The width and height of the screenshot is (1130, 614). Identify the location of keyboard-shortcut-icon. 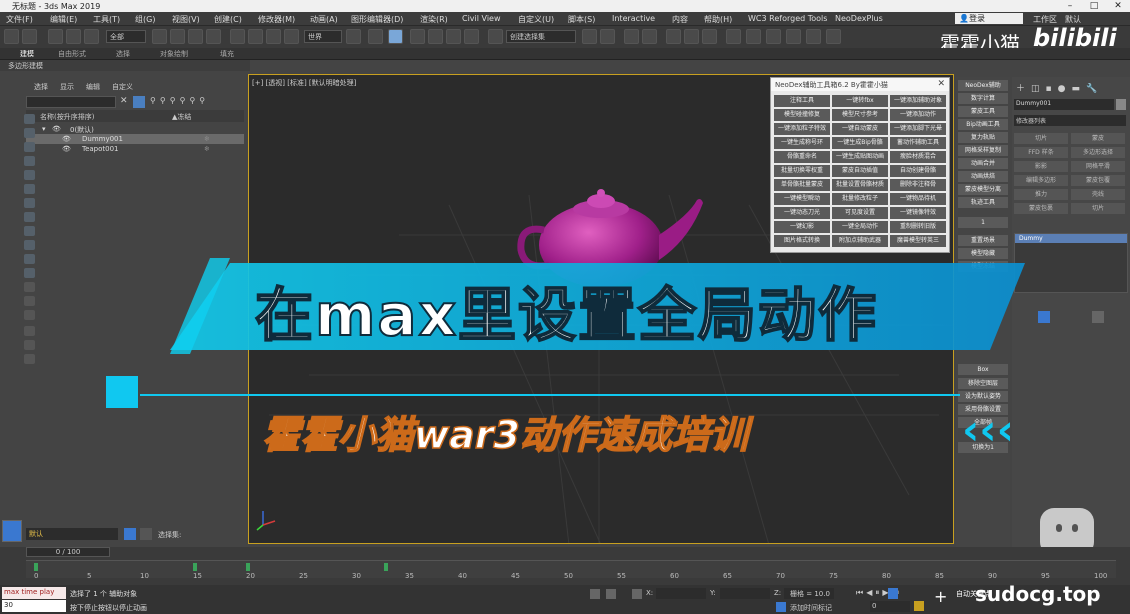
(395, 36).